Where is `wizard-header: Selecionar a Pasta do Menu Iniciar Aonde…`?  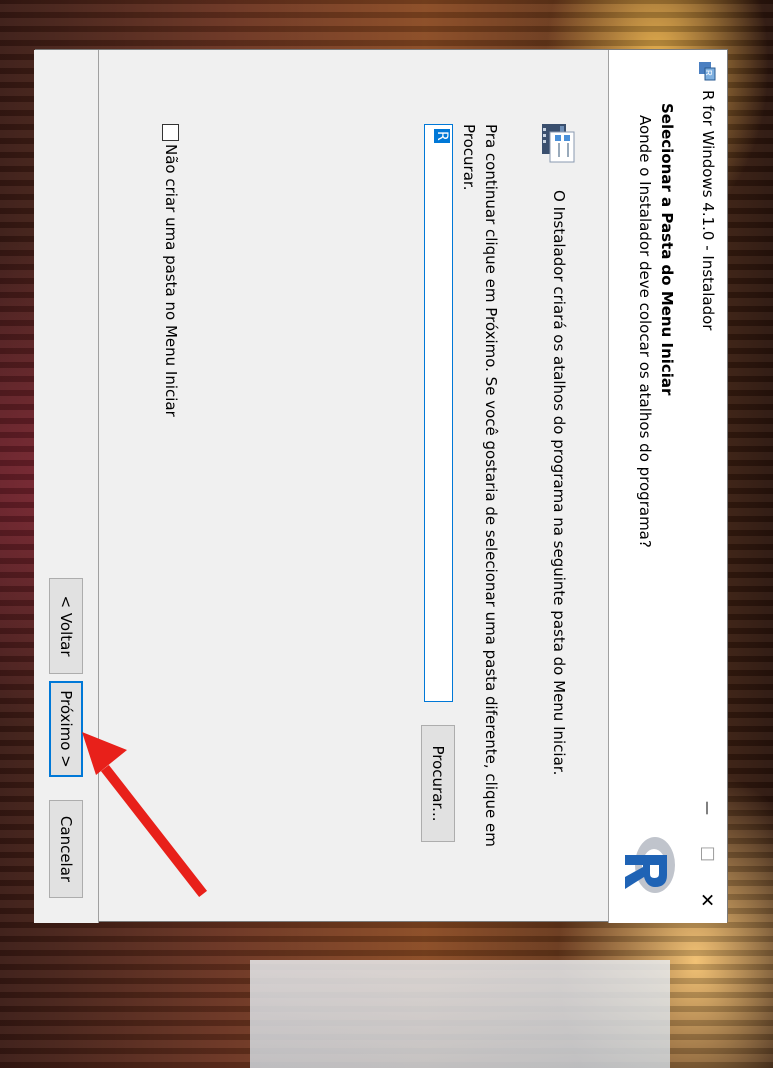 wizard-header: Selecionar a Pasta do Menu Iniciar Aonde… is located at coordinates (647, 486).